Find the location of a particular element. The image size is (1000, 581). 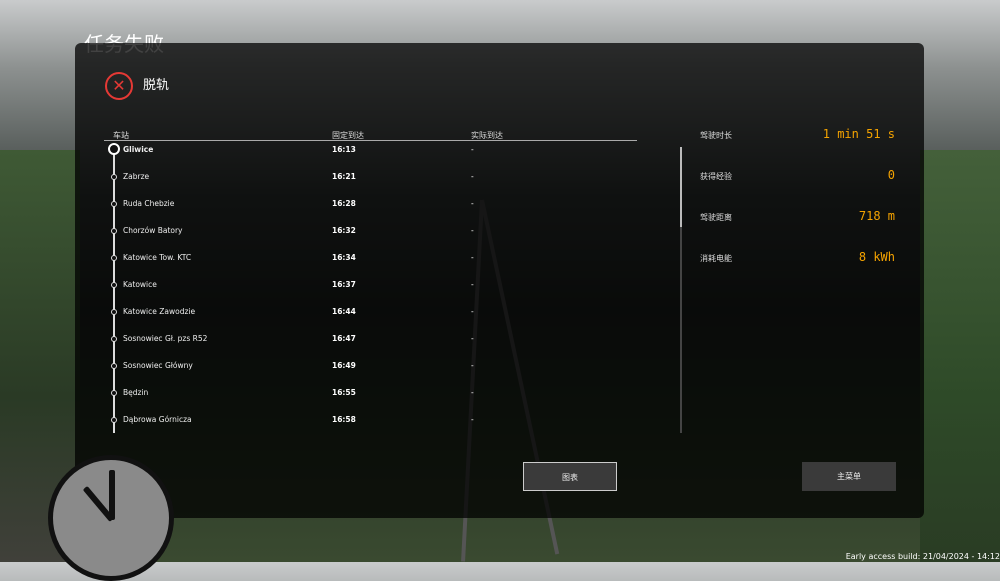

chart-button: 图表 is located at coordinates (570, 476).